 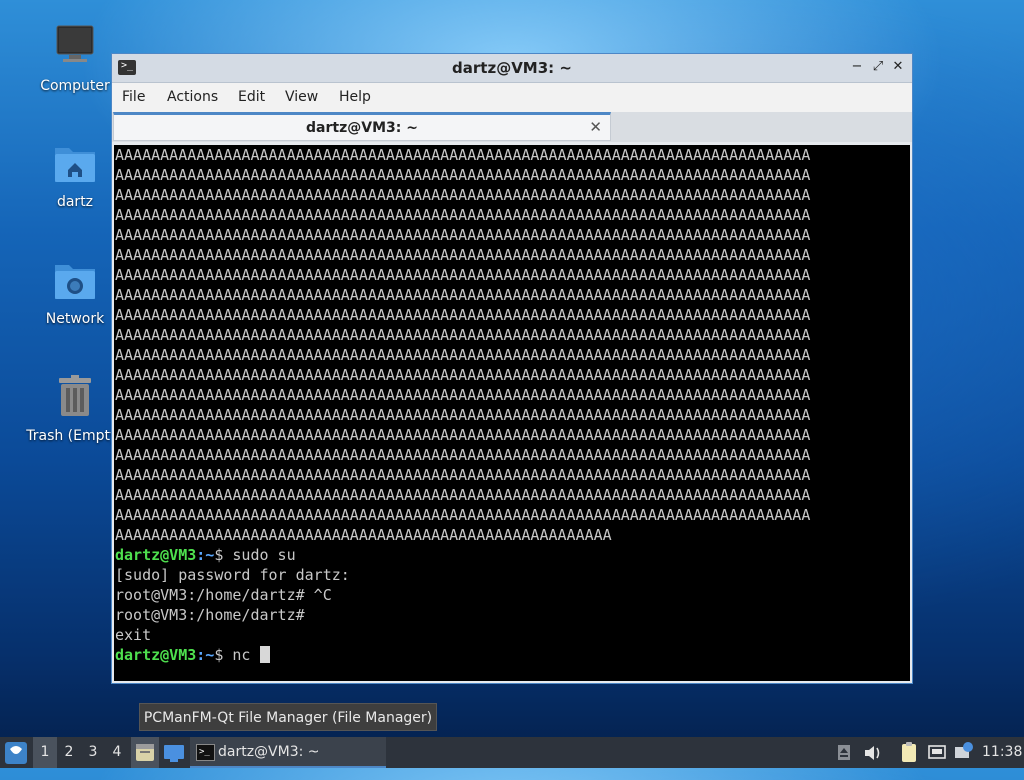 I want to click on window-title: dartz@VM3: ~, so click(x=512, y=68).